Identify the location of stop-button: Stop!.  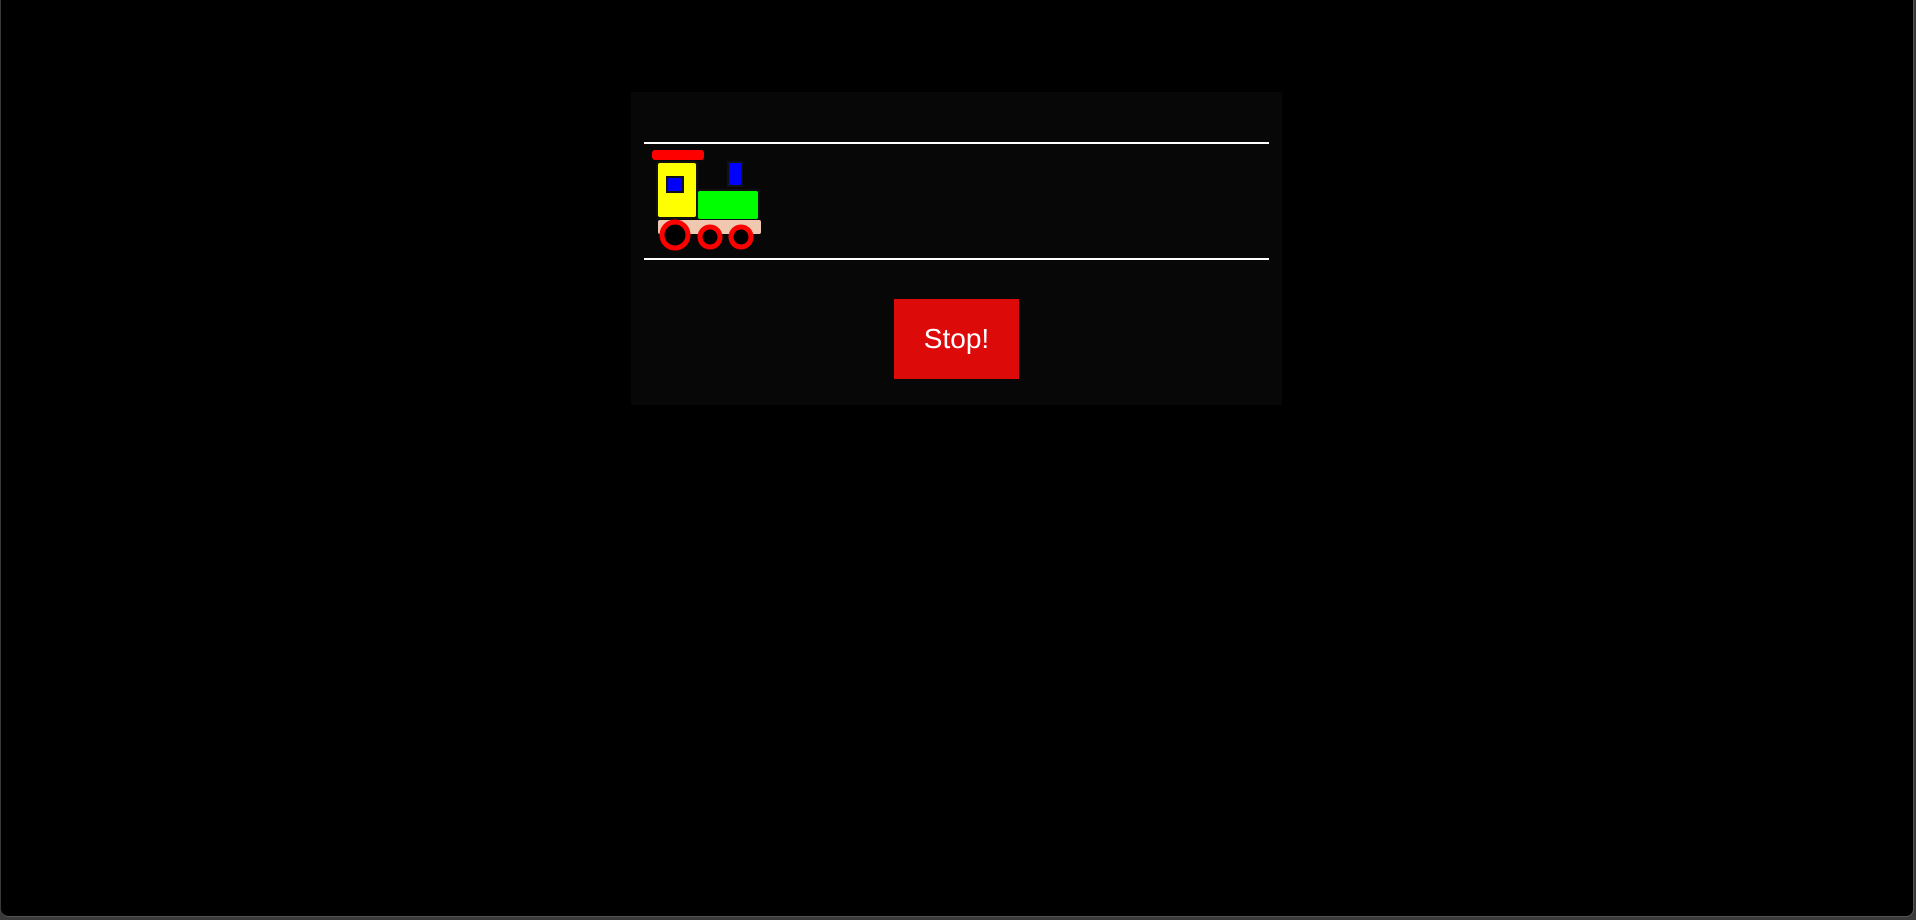
(956, 339).